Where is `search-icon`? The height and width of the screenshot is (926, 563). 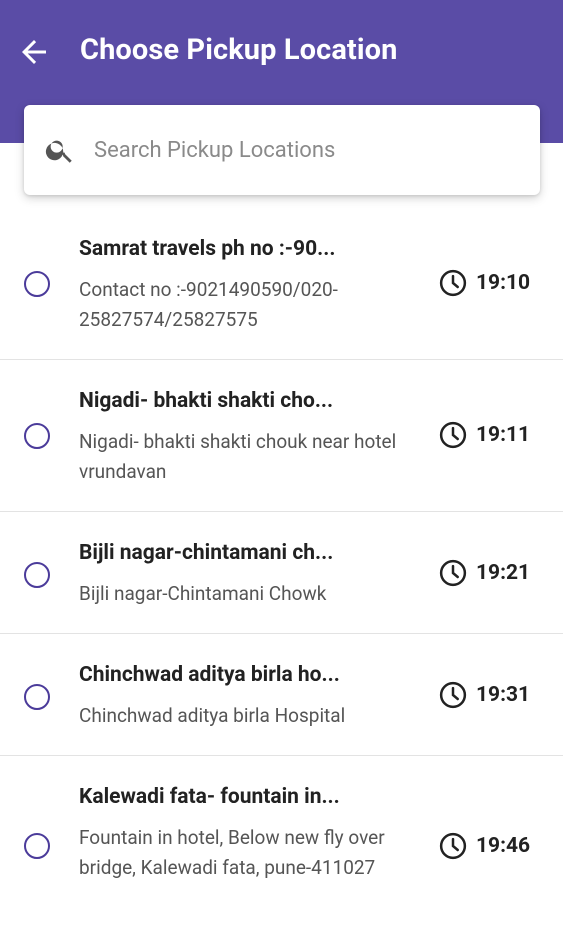
search-icon is located at coordinates (58, 151).